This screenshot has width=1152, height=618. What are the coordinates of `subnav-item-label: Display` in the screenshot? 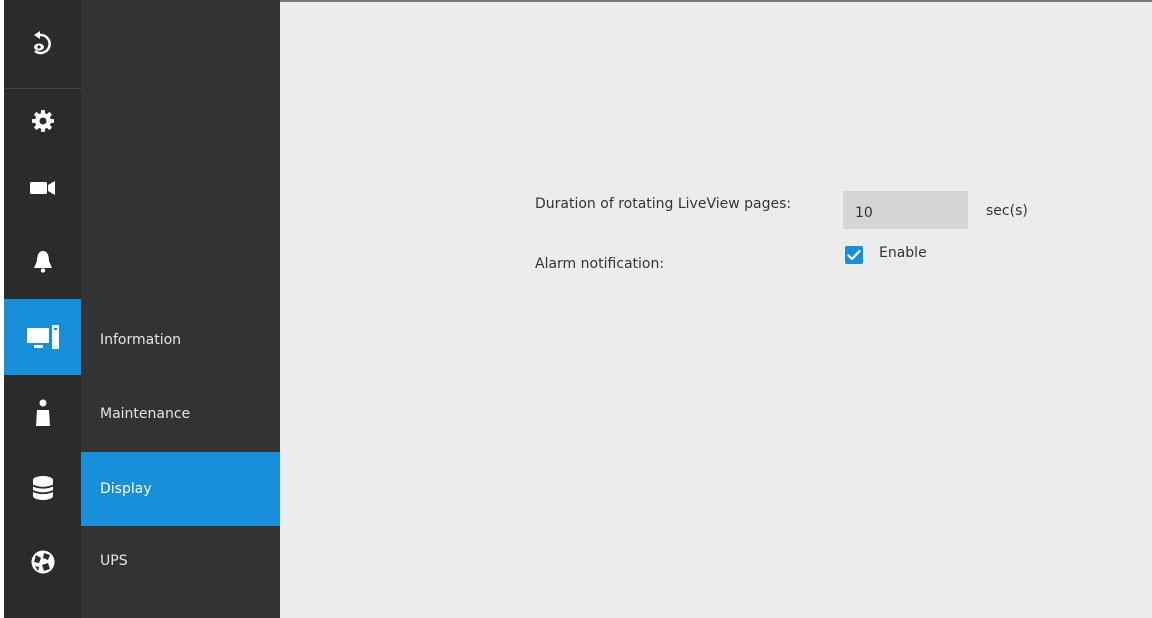 It's located at (126, 489).